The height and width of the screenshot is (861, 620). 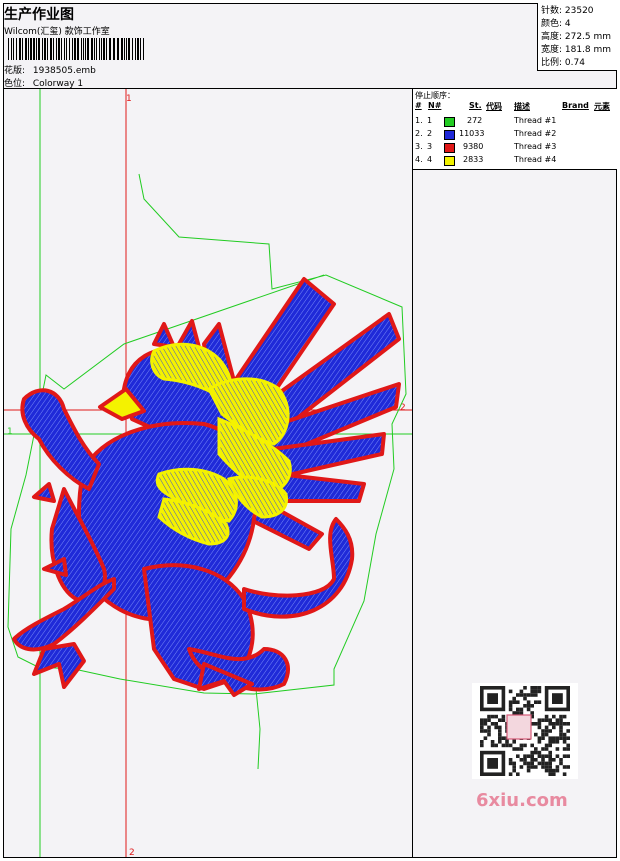 I want to click on thread-row: 3. 3 9380 Thread #3, so click(x=515, y=147).